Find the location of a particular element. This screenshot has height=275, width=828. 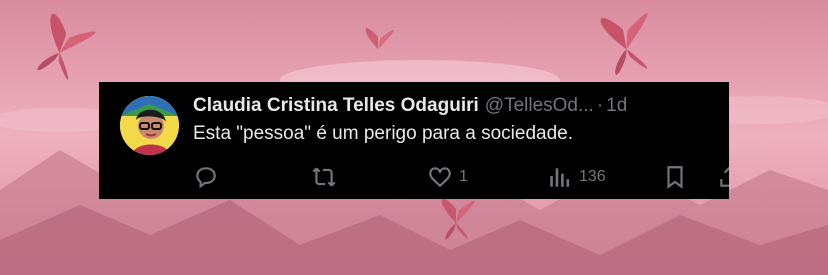

share-icon is located at coordinates (724, 176).